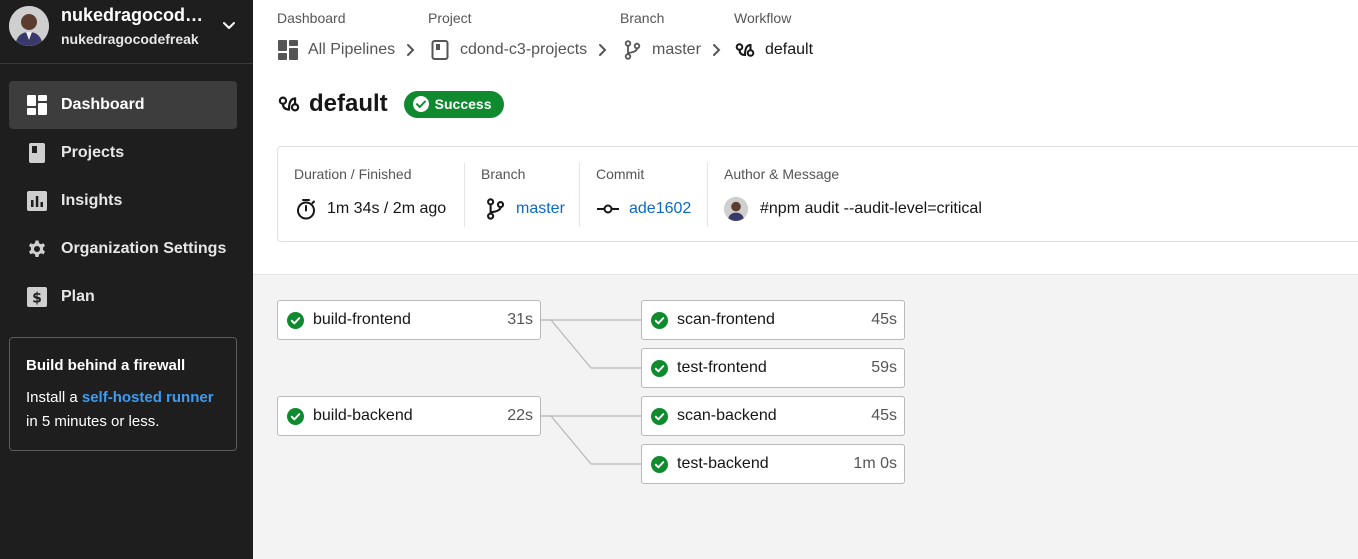  What do you see at coordinates (29, 26) in the screenshot?
I see `avatar` at bounding box center [29, 26].